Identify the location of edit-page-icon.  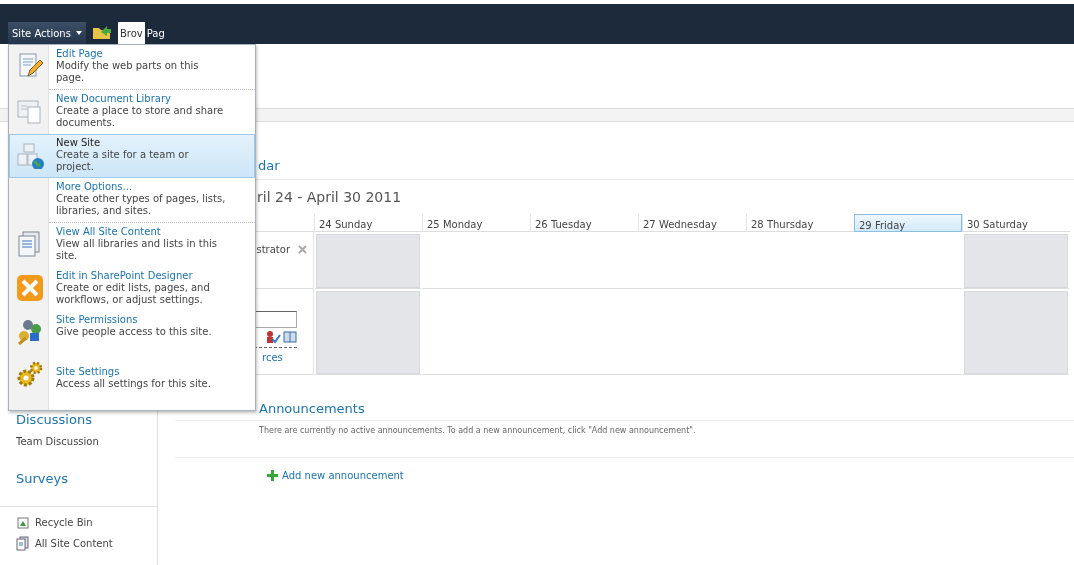
(30, 66).